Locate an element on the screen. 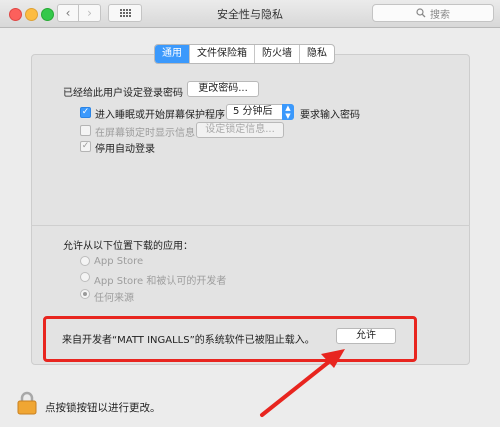  tab-filevault: 文件保险箱 is located at coordinates (221, 54).